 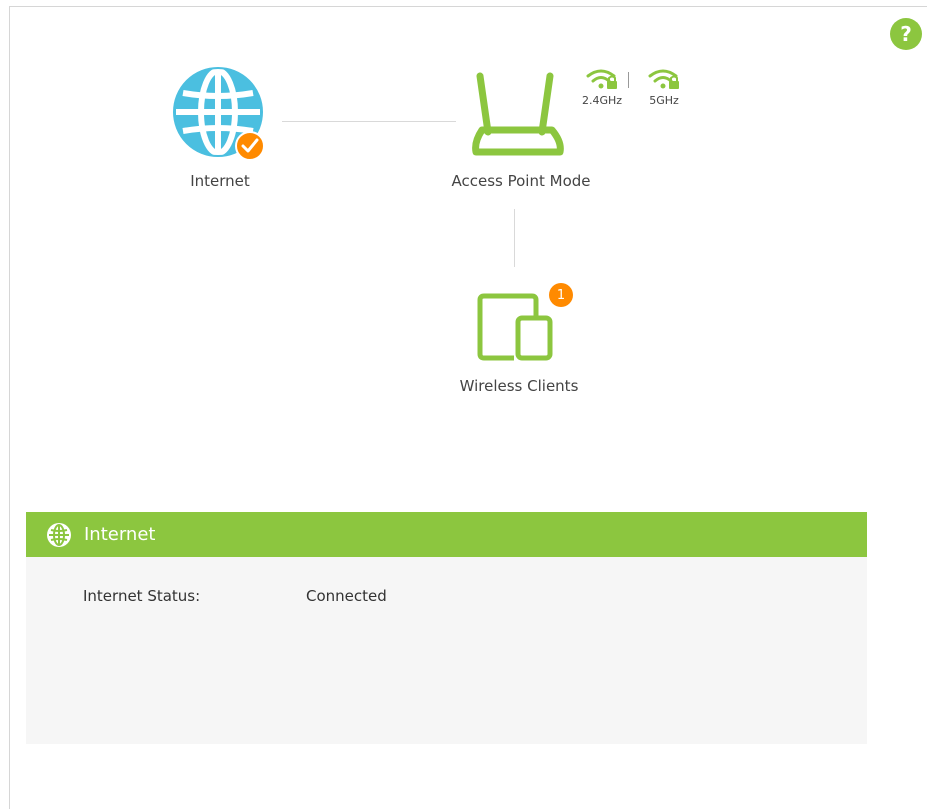 I want to click on internet-node, so click(x=220, y=114).